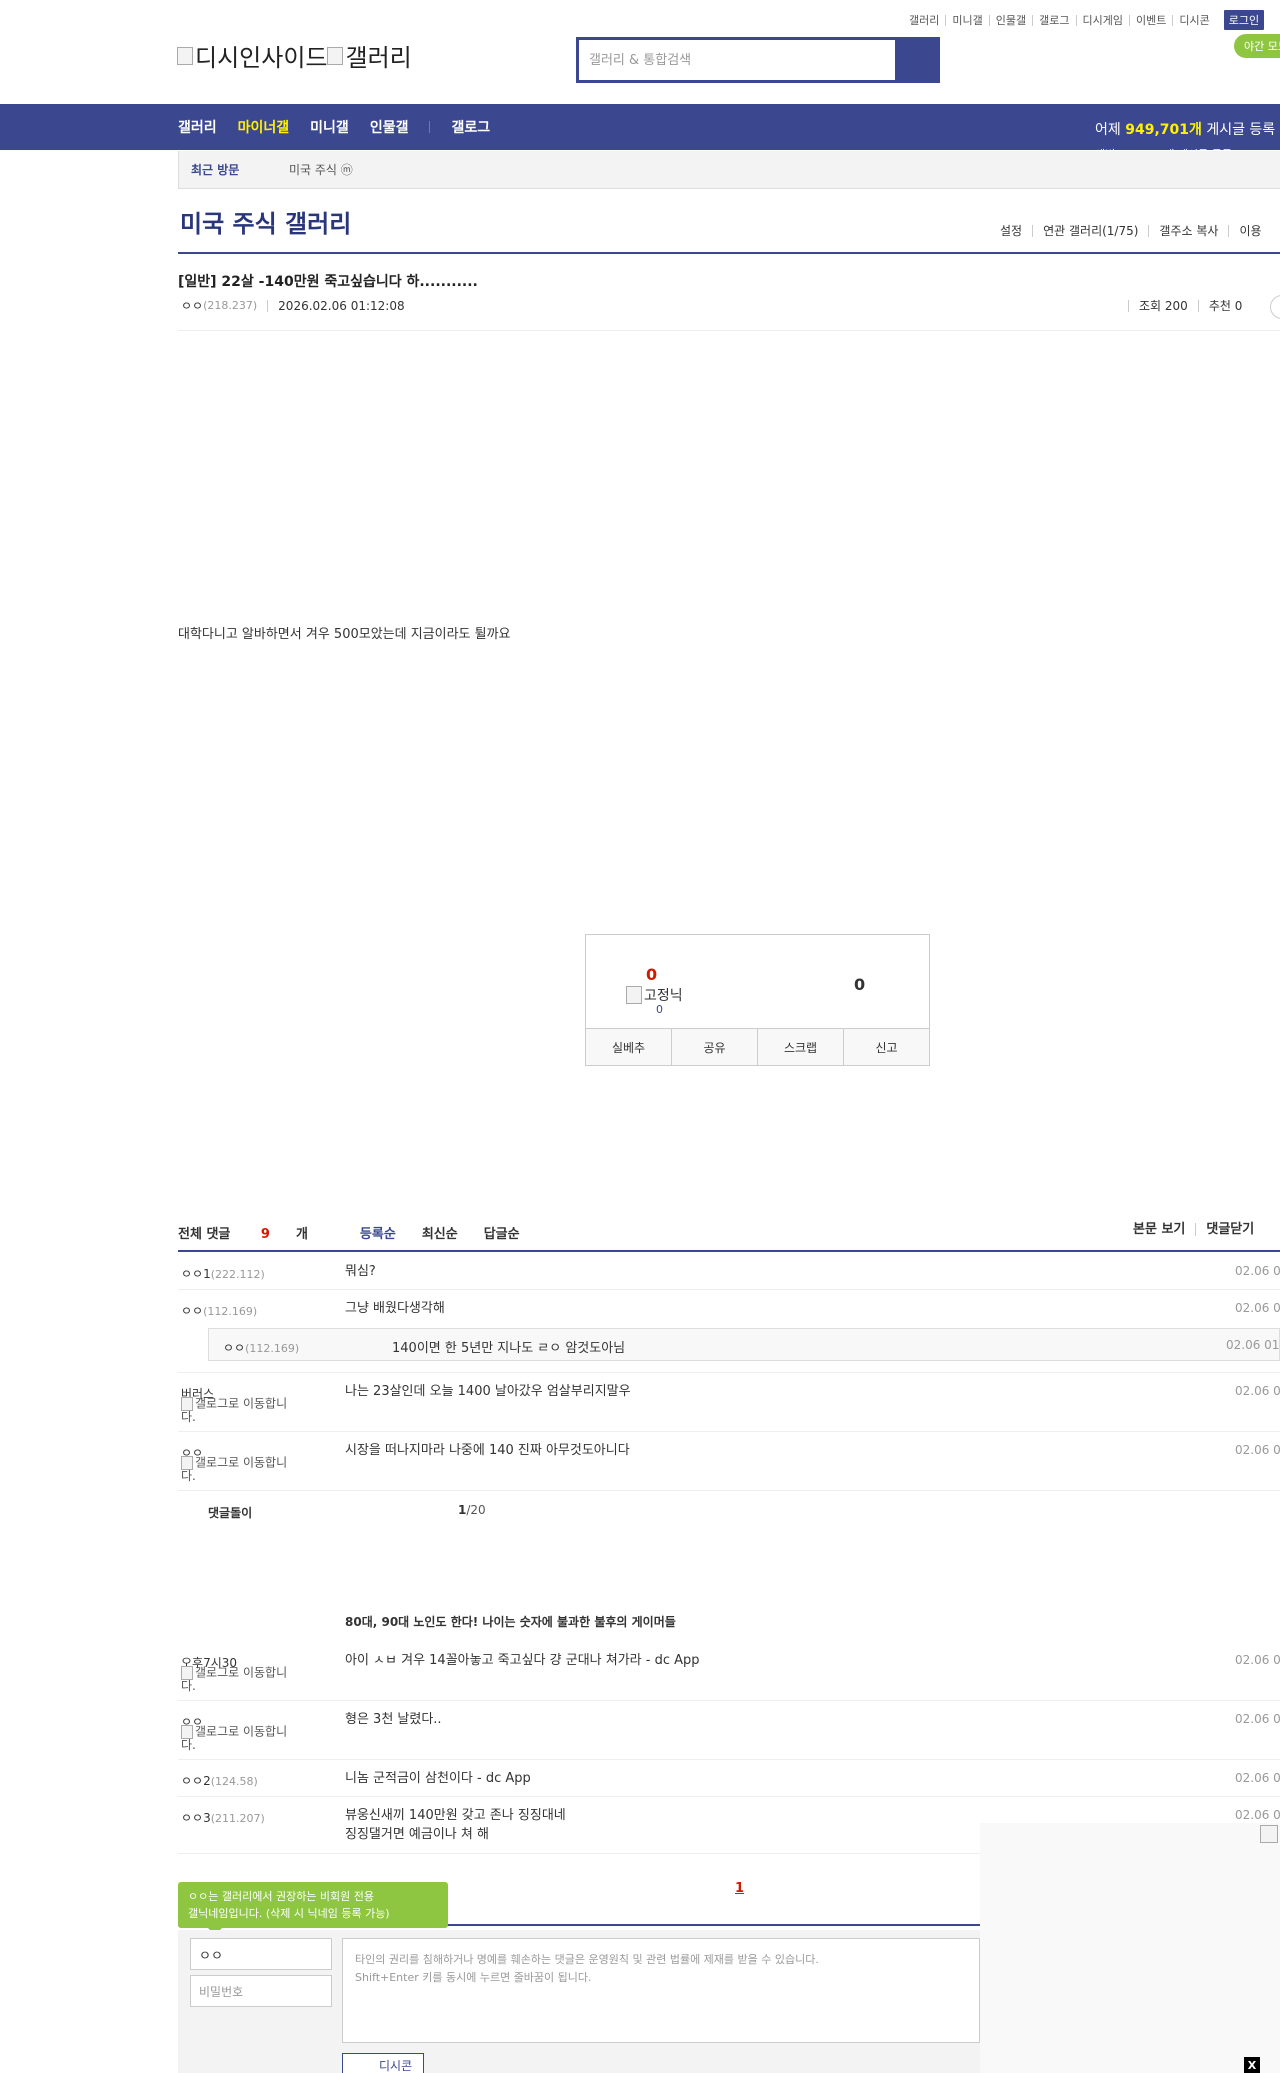 This screenshot has width=1280, height=2073. I want to click on sort-by-latest: 최신순, so click(440, 1232).